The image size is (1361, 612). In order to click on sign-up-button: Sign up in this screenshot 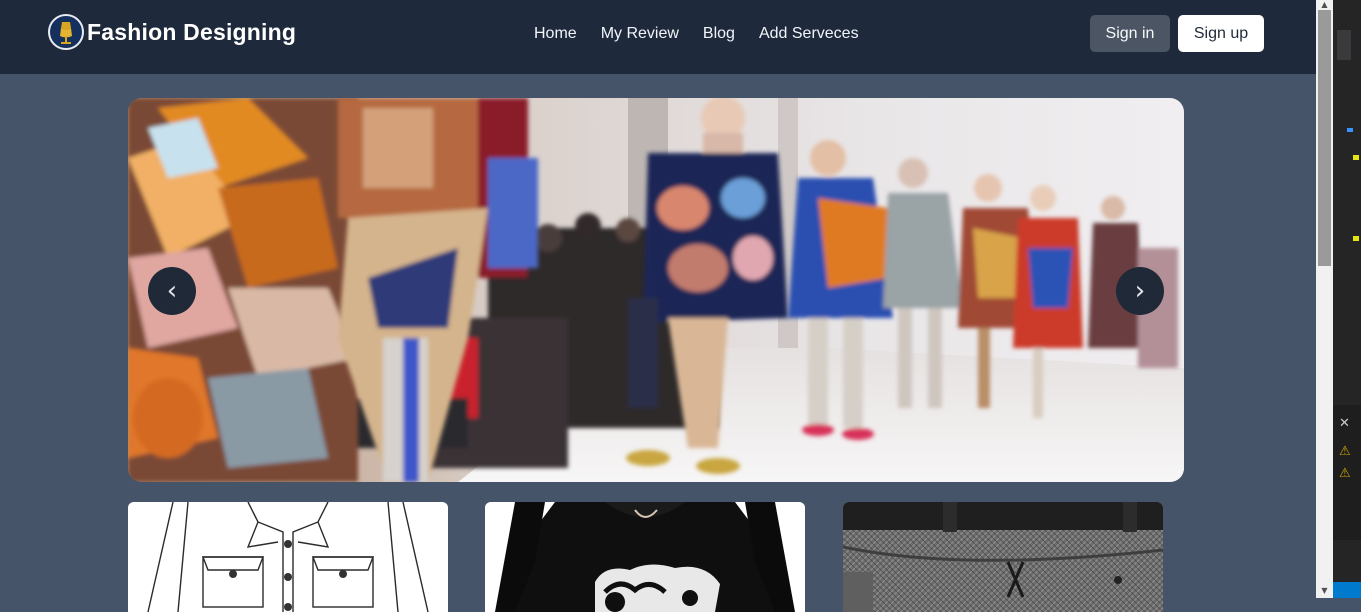, I will do `click(1221, 33)`.